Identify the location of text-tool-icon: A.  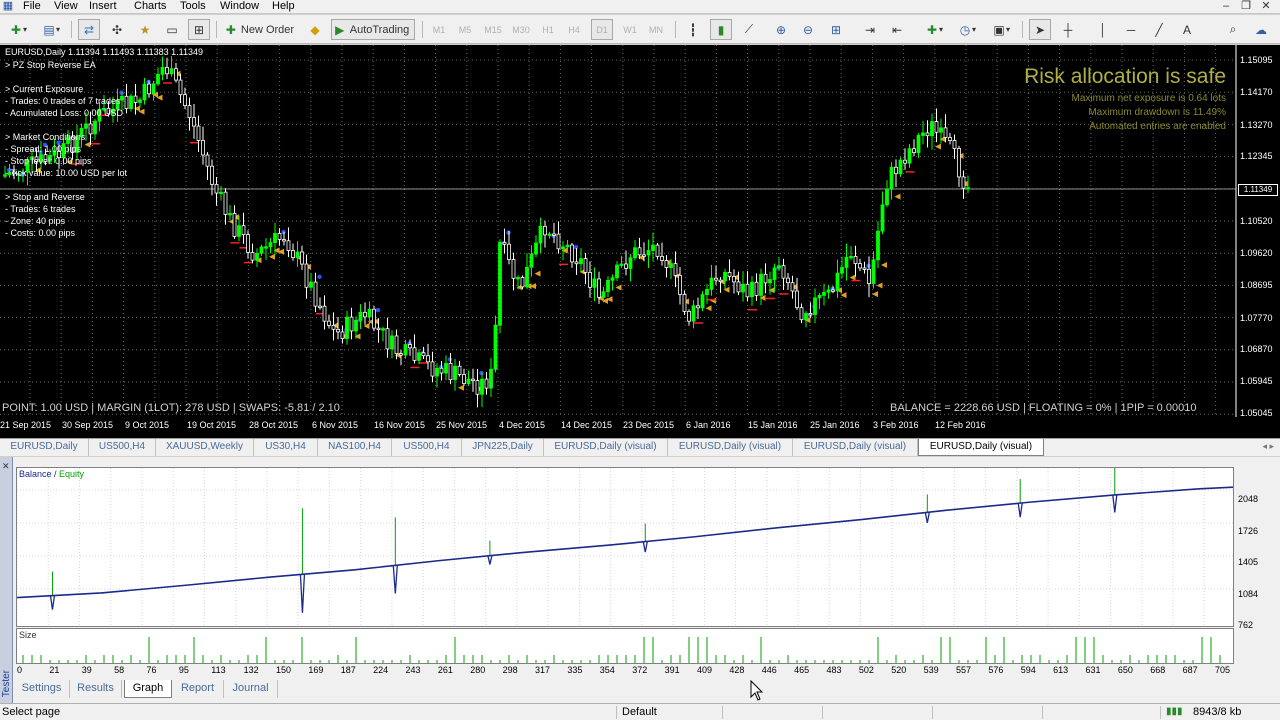
(1186, 29).